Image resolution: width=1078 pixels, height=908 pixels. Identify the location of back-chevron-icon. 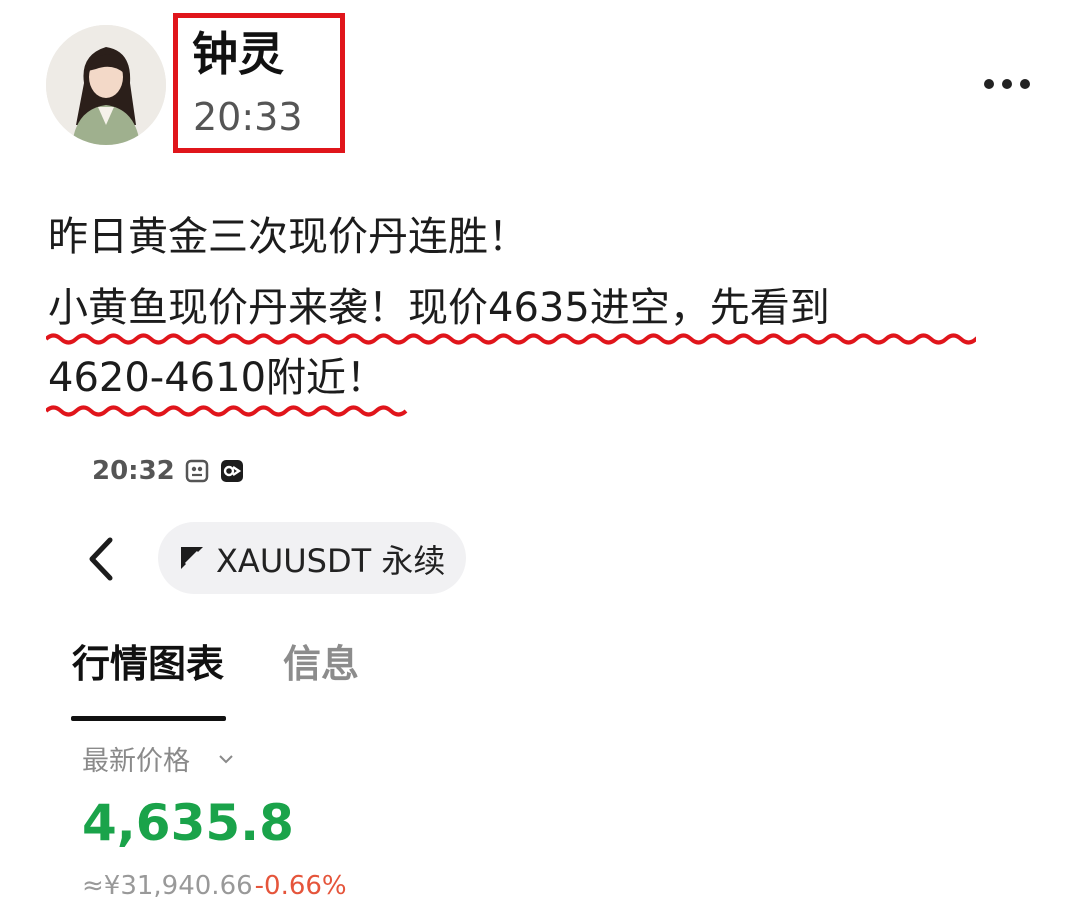
(101, 559).